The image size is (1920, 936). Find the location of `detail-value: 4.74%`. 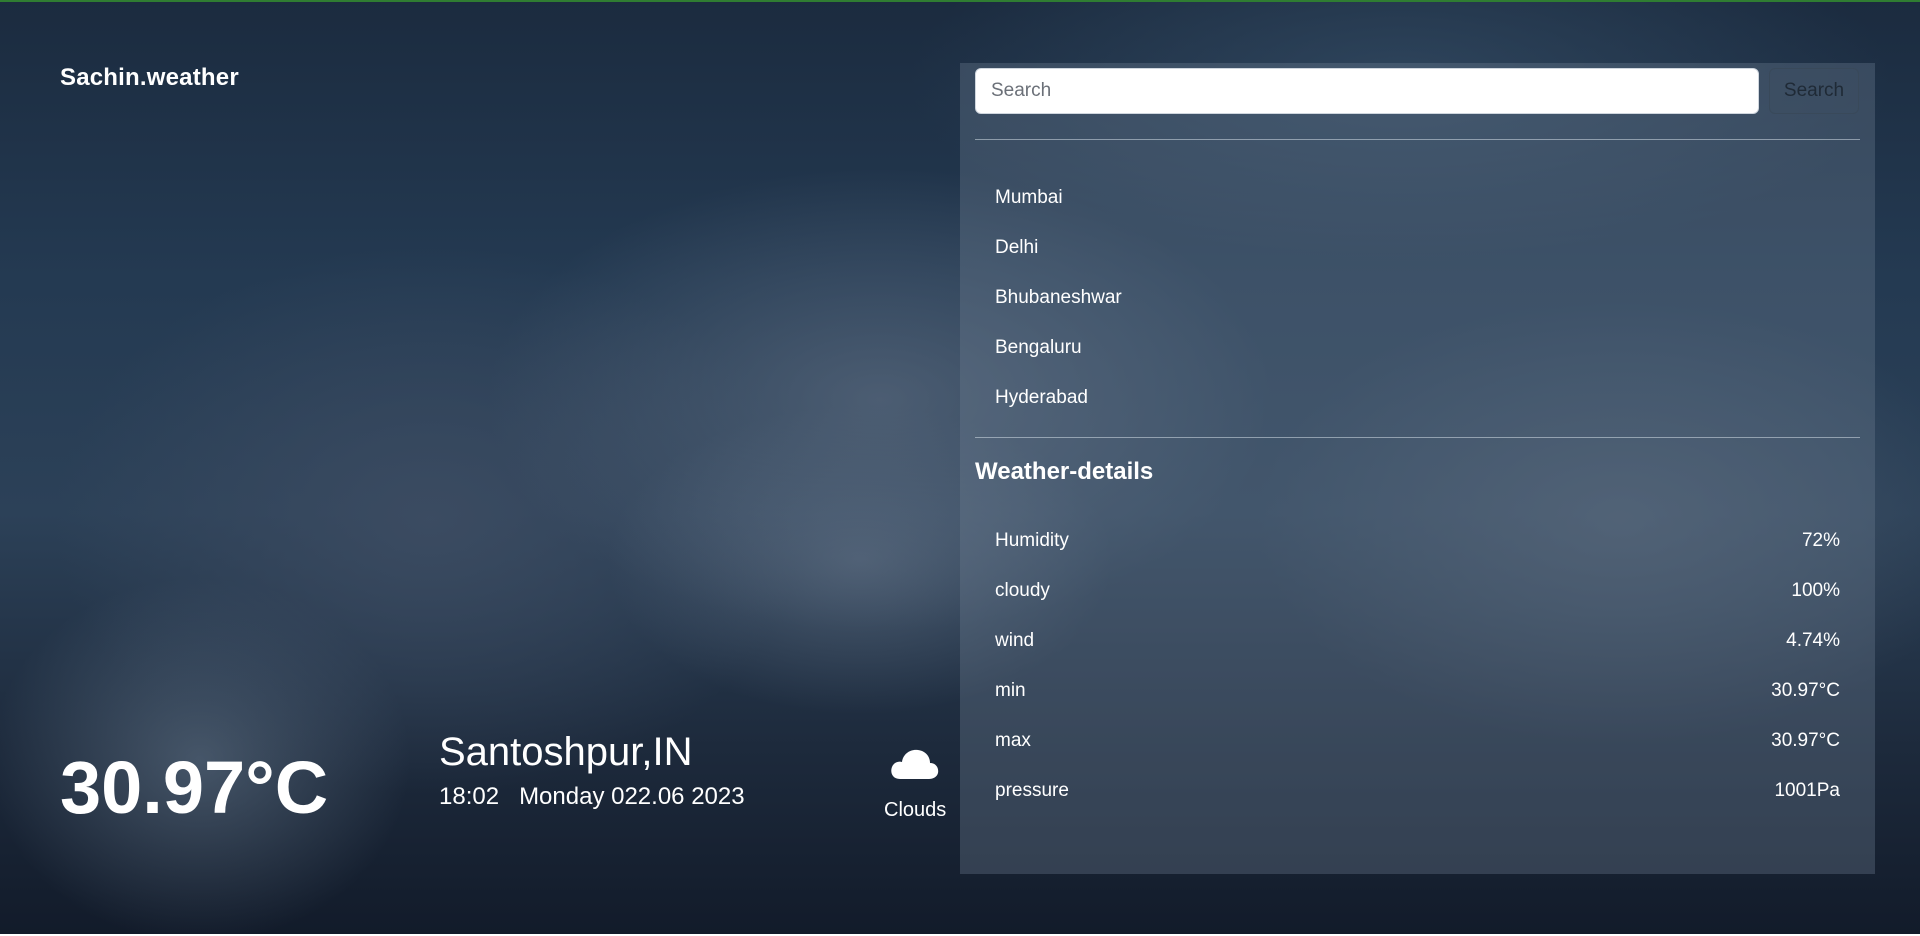

detail-value: 4.74% is located at coordinates (1813, 640).